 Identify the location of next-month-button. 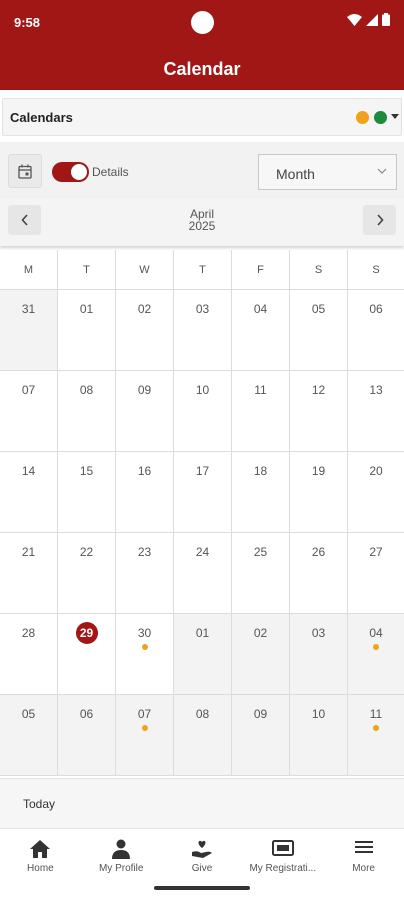
(379, 220).